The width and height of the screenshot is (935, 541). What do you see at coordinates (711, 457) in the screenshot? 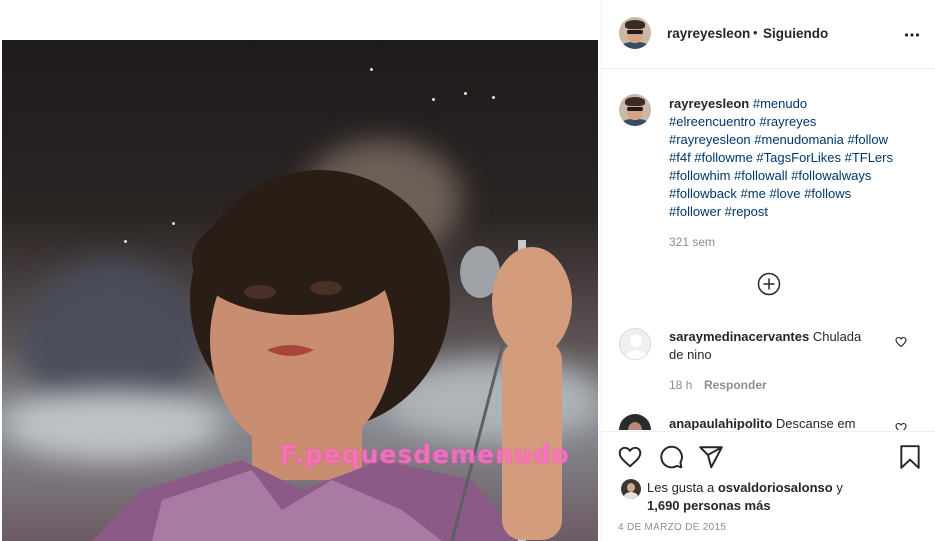
I see `share-icon` at bounding box center [711, 457].